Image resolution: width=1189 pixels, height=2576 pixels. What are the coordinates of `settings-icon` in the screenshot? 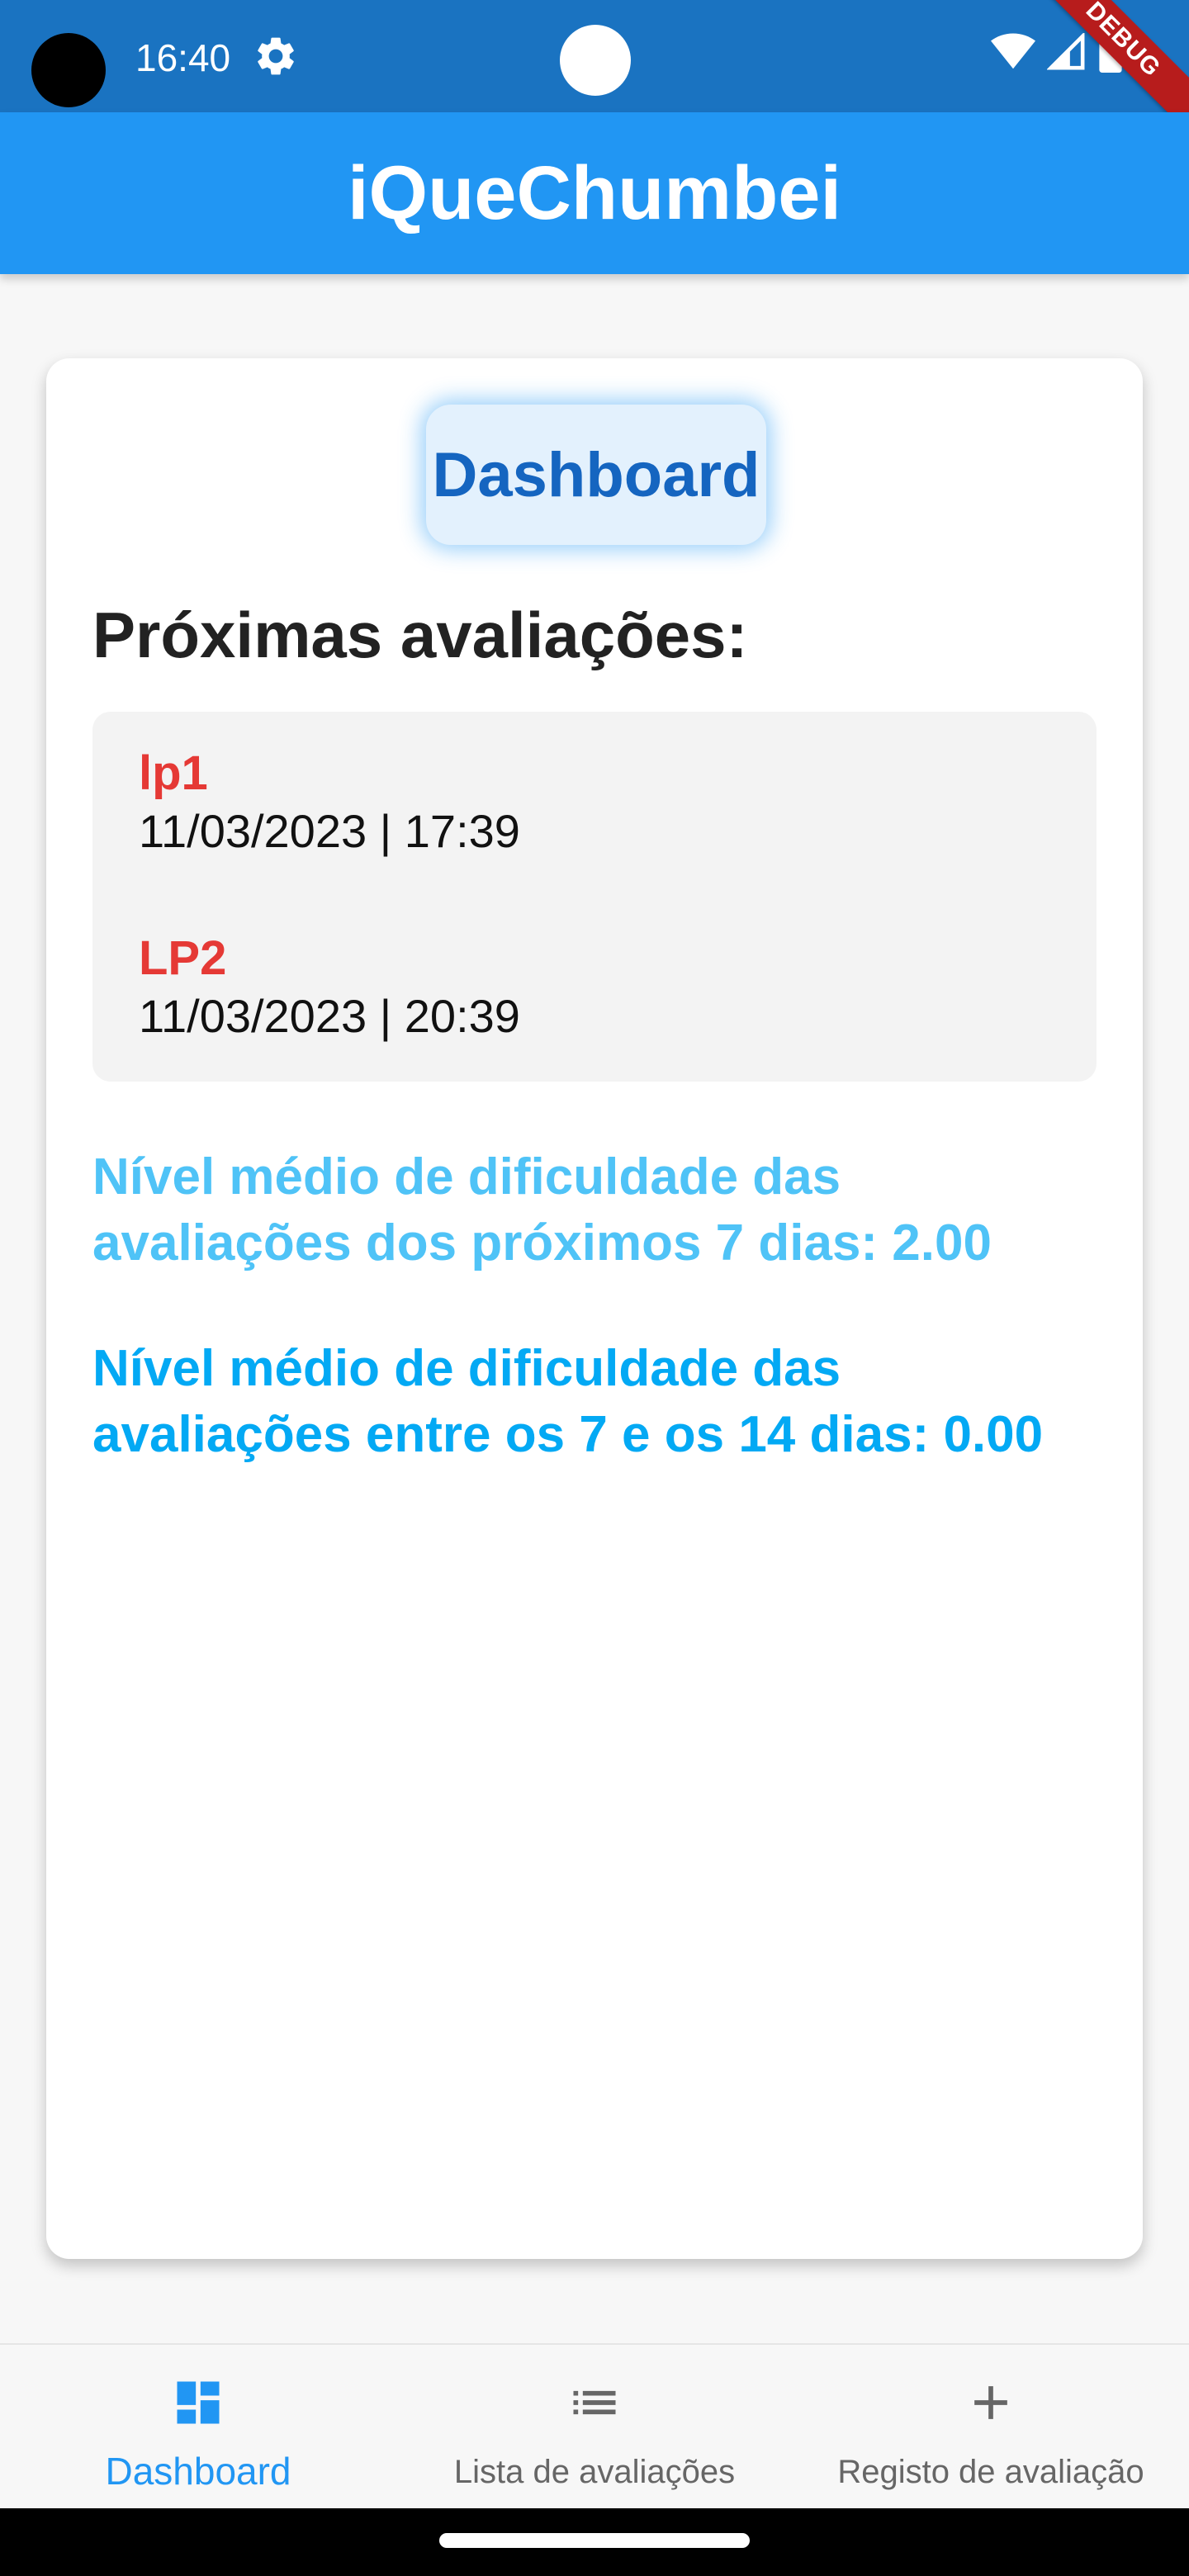 It's located at (276, 56).